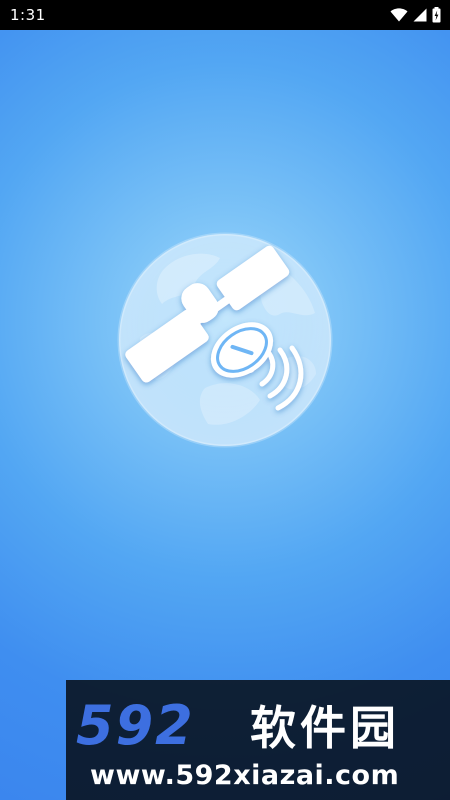  Describe the element at coordinates (135, 725) in the screenshot. I see `watermark-number: 592` at that location.